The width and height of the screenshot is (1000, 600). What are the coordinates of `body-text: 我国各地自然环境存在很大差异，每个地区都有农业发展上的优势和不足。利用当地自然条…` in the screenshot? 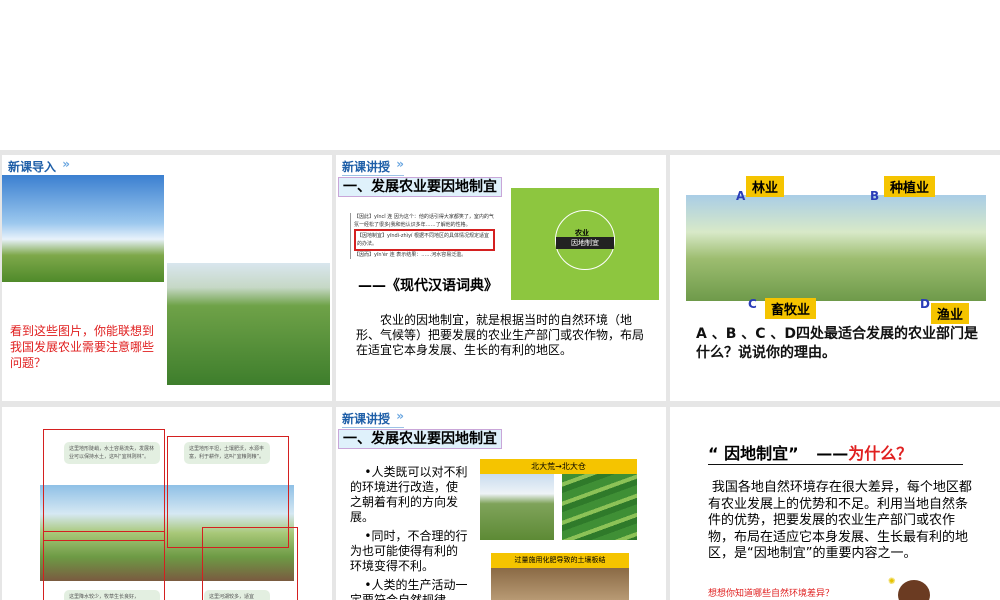 It's located at (840, 520).